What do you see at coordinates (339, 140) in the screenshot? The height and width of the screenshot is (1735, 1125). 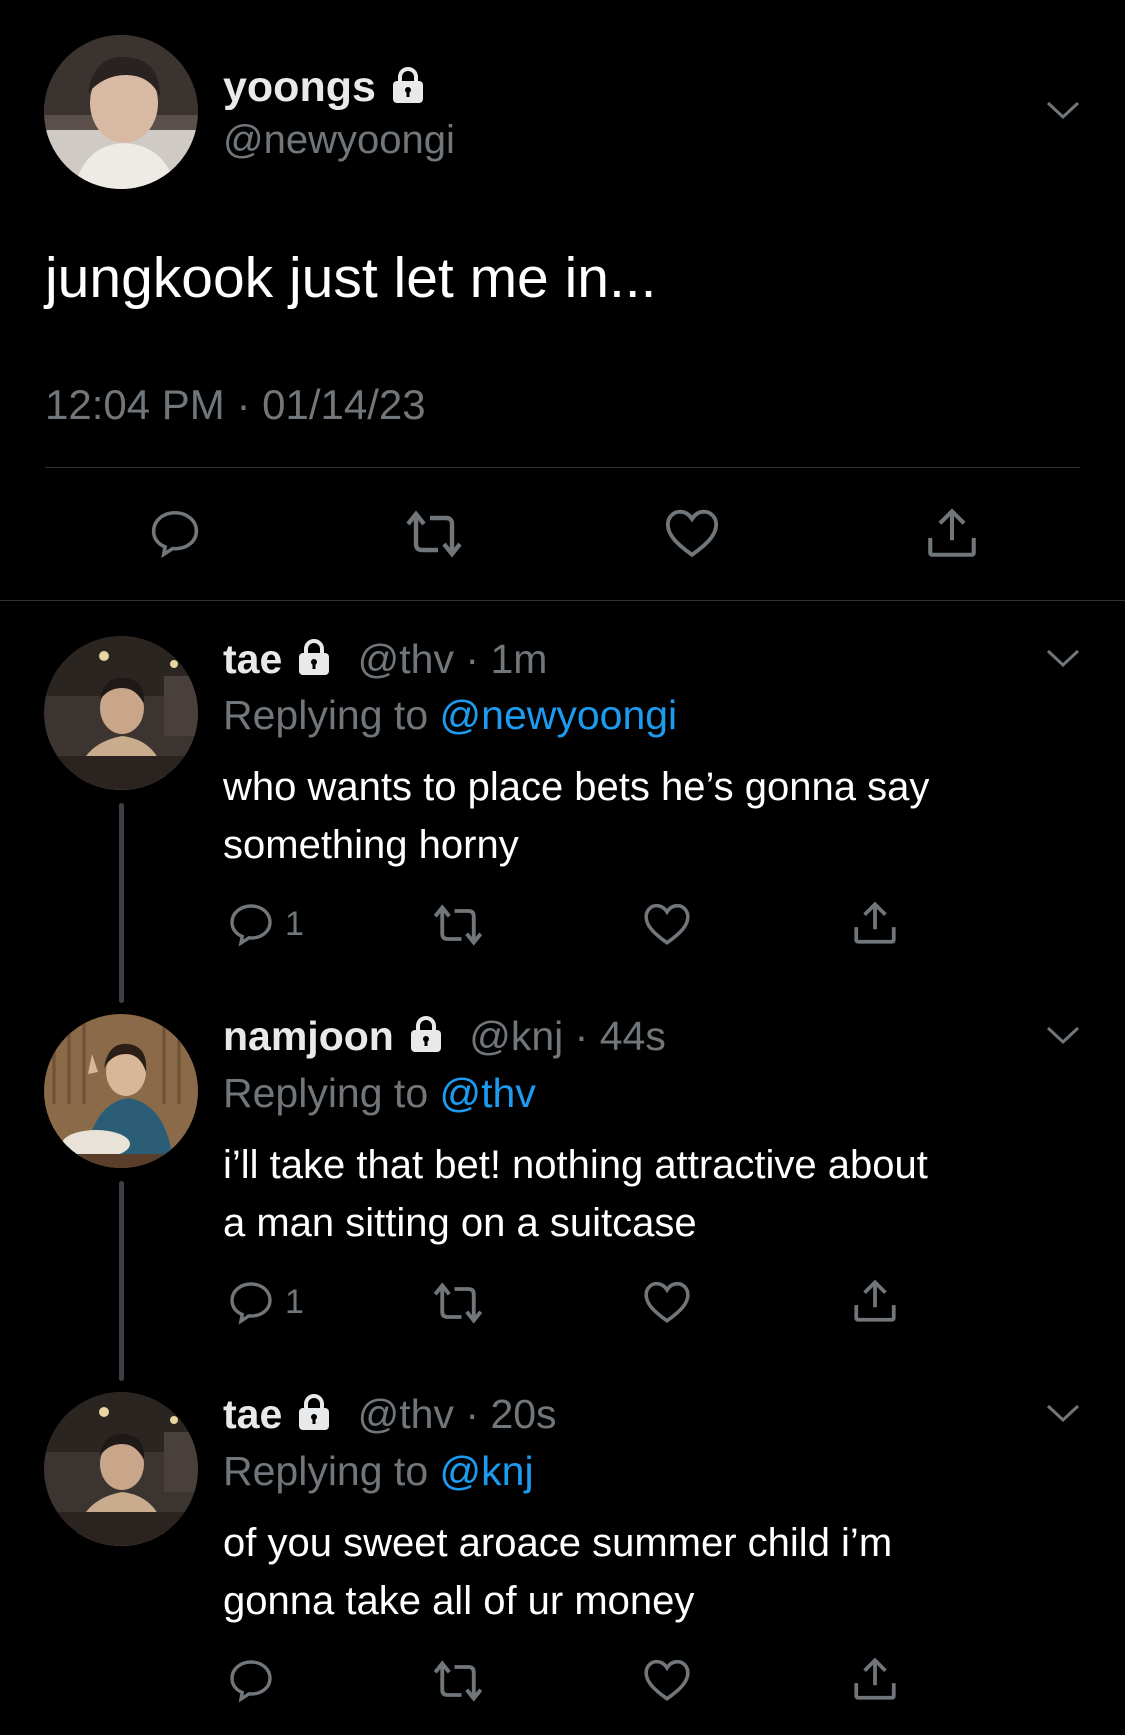 I see `main-handle: @newyoongi` at bounding box center [339, 140].